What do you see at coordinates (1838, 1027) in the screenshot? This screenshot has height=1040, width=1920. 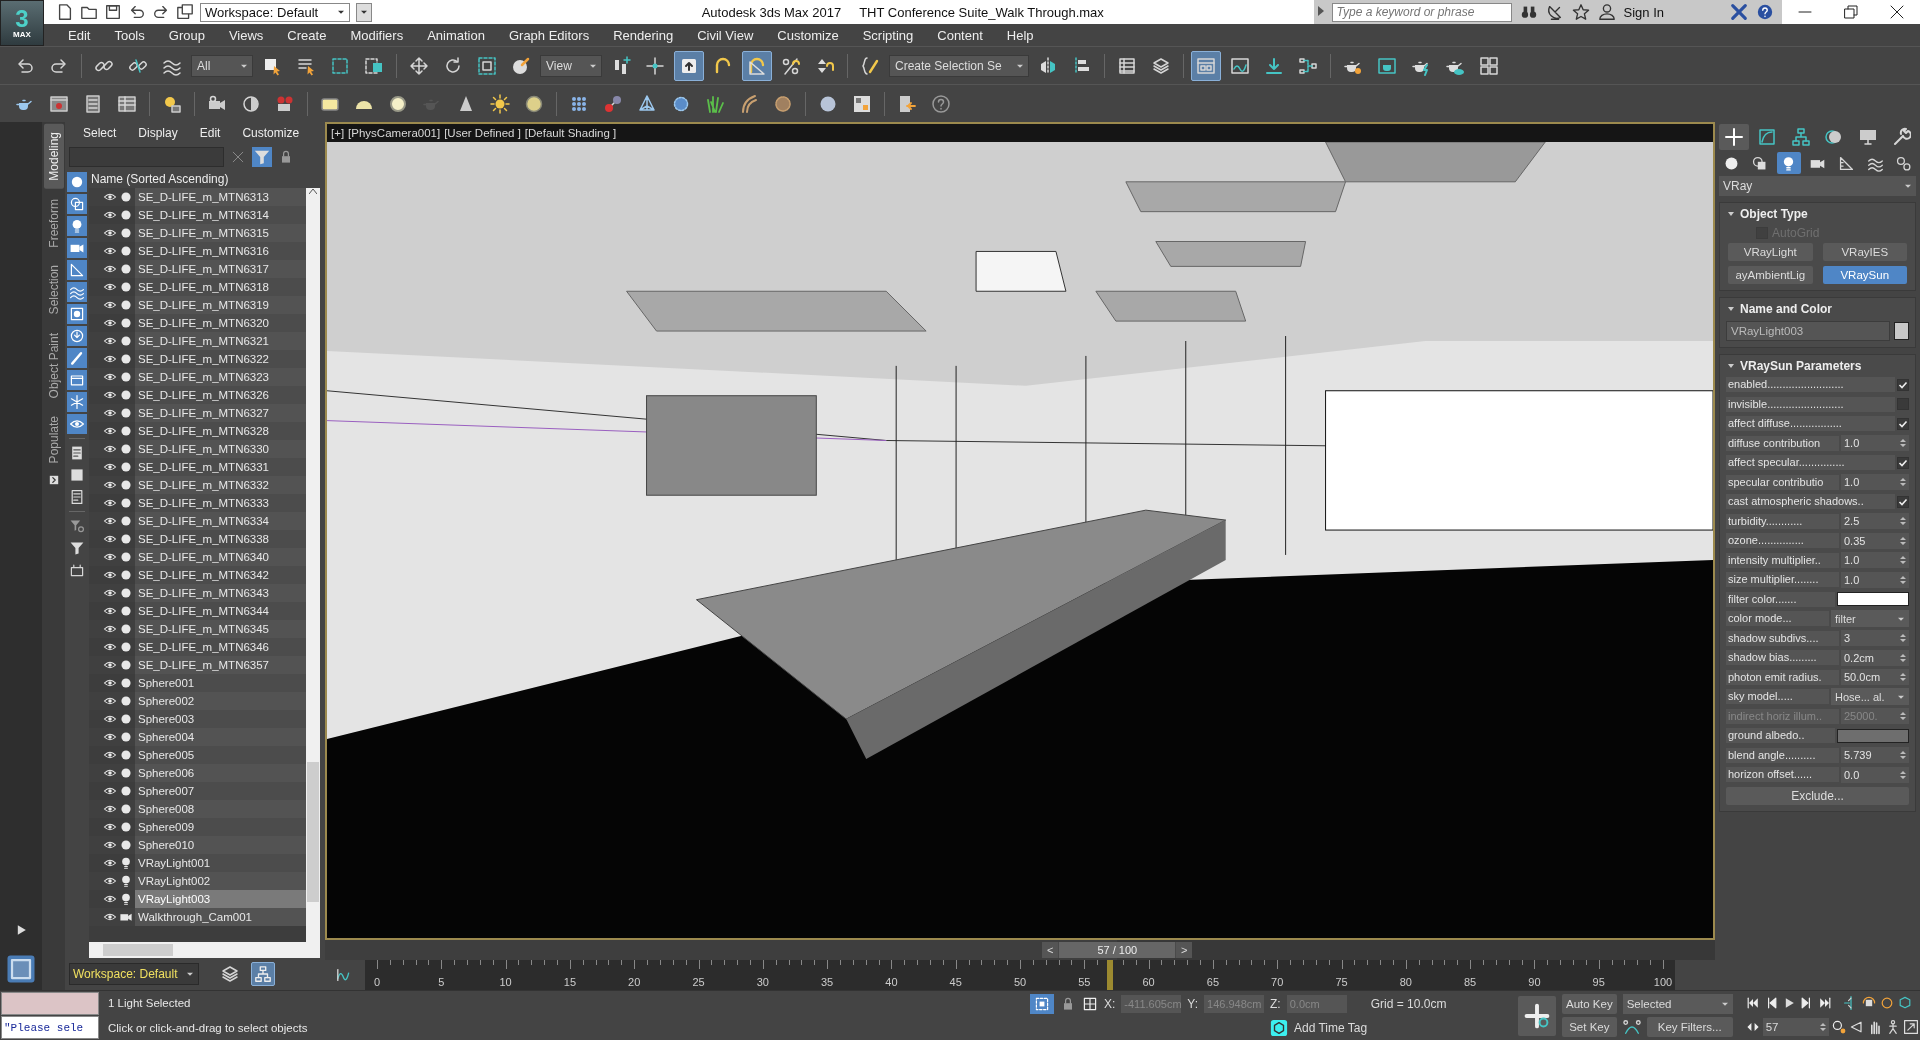 I see `time-config-icon` at bounding box center [1838, 1027].